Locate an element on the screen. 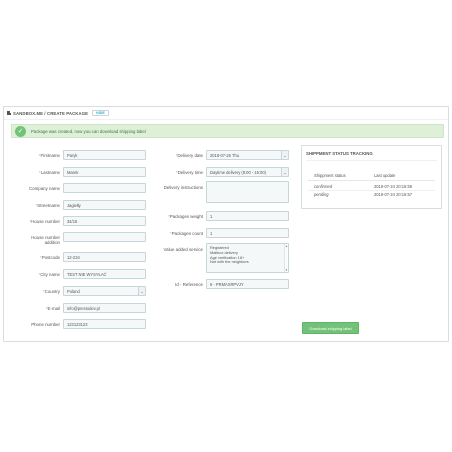  table-cell-status: confirmed is located at coordinates (323, 186).